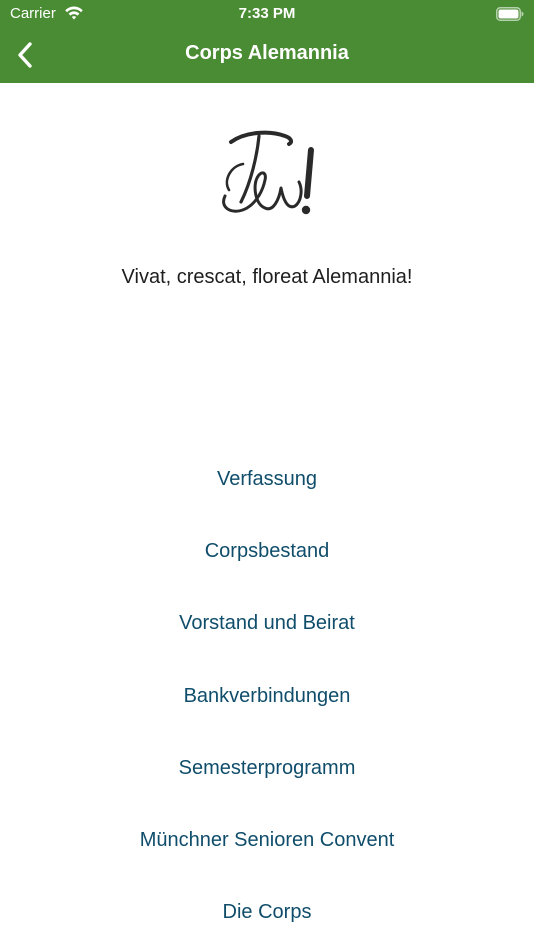 The image size is (534, 950). What do you see at coordinates (267, 623) in the screenshot?
I see `menu-link-vorstand-und-beirat: Vorstand und Beirat` at bounding box center [267, 623].